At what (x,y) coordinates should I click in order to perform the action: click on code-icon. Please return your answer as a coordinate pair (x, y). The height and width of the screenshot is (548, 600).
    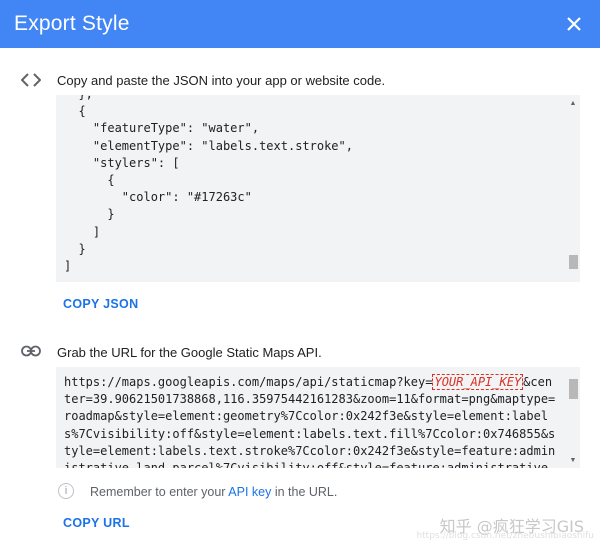
    Looking at the image, I should click on (31, 80).